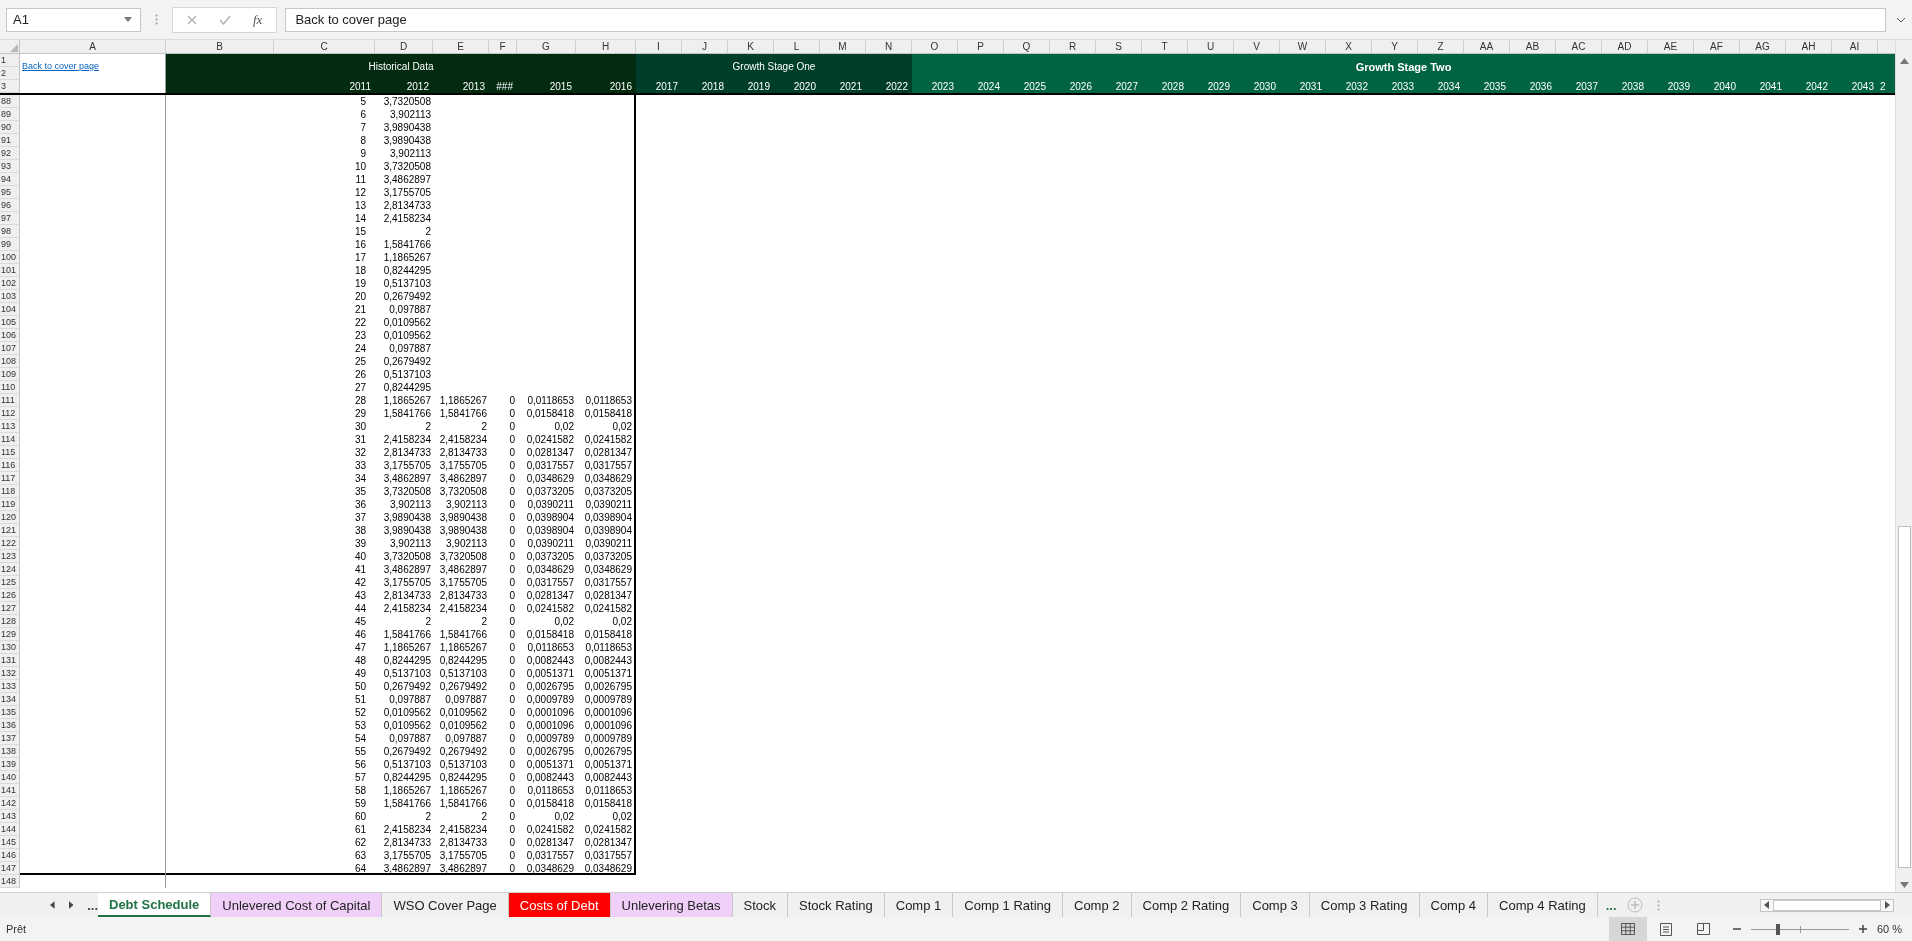  Describe the element at coordinates (1073, 46) in the screenshot. I see `column-header: R` at that location.